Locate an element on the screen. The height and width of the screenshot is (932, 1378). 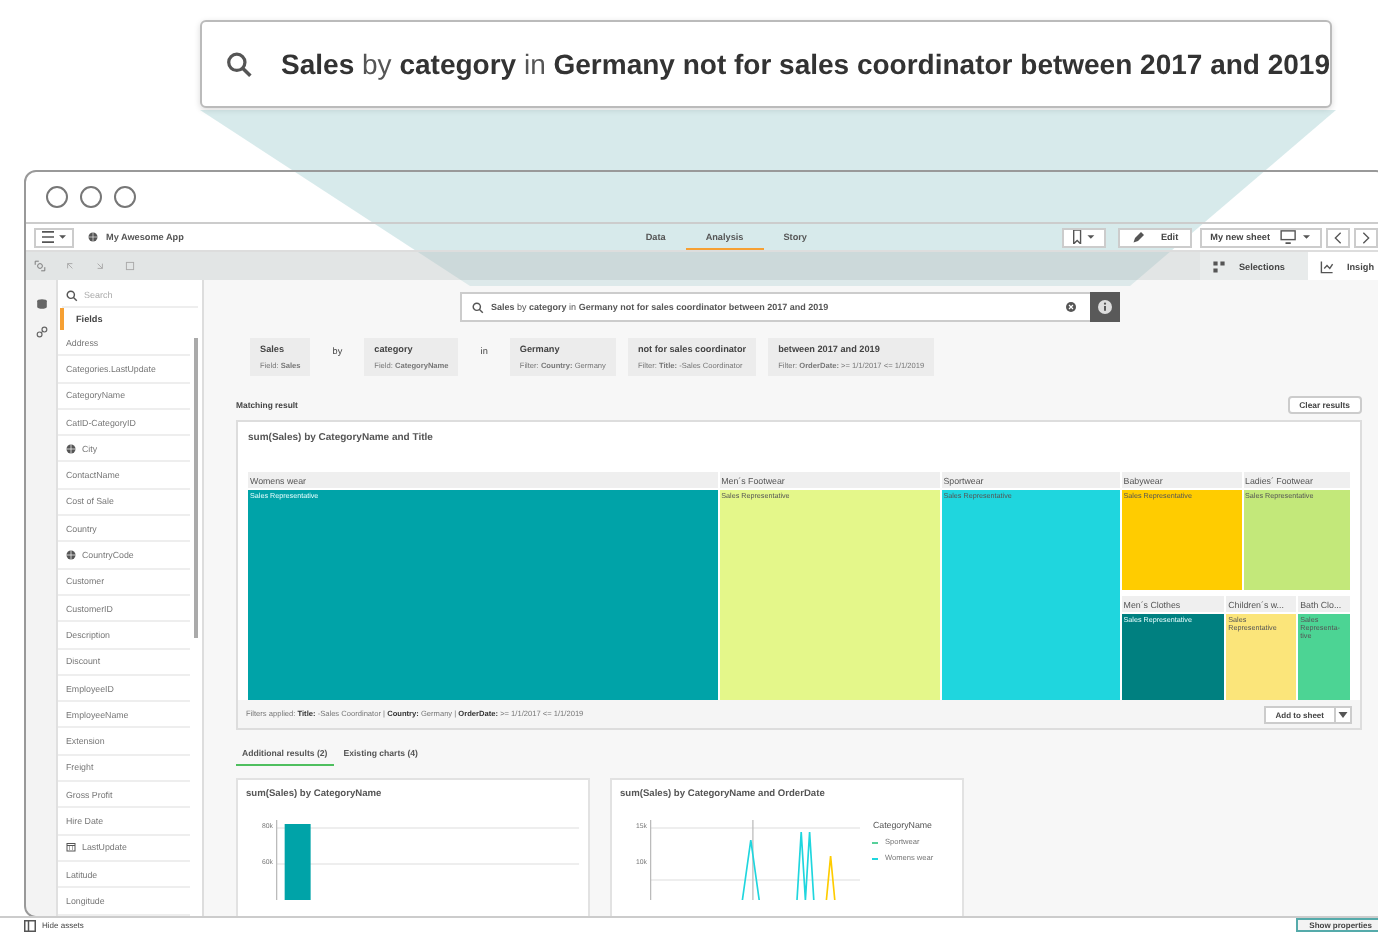
panel-icon is located at coordinates (30, 925).